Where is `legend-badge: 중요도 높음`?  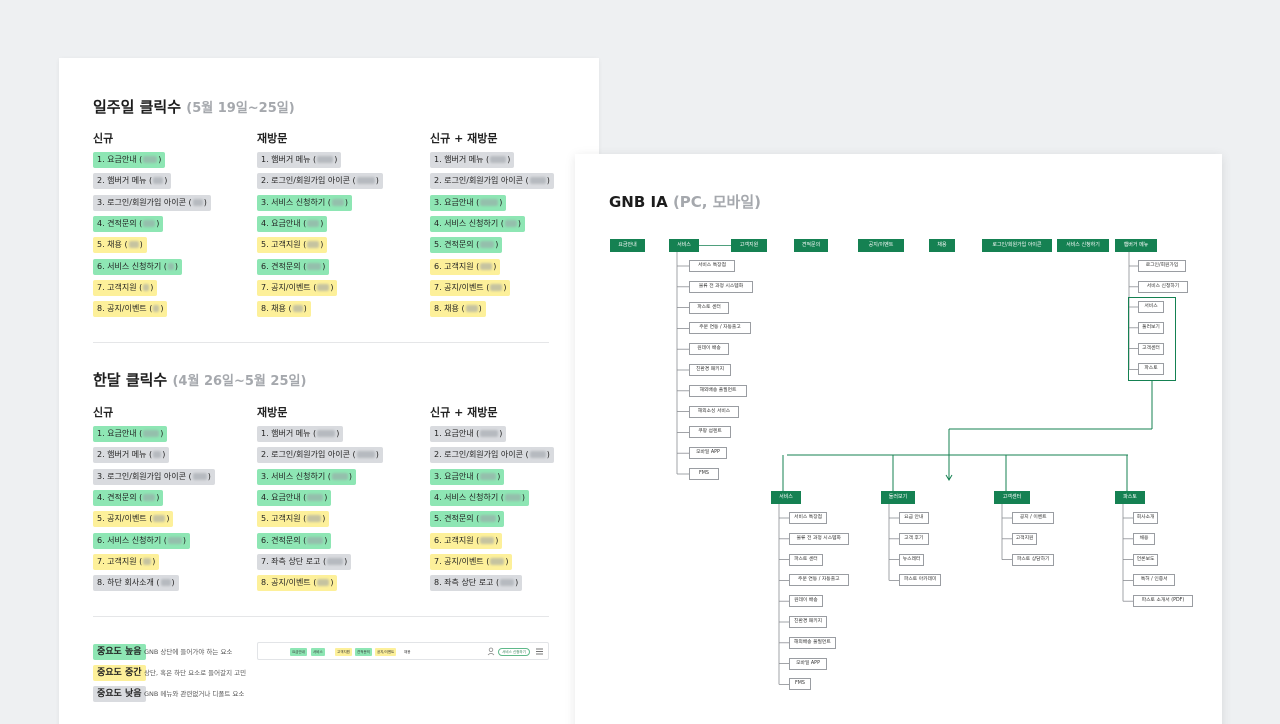 legend-badge: 중요도 높음 is located at coordinates (119, 652).